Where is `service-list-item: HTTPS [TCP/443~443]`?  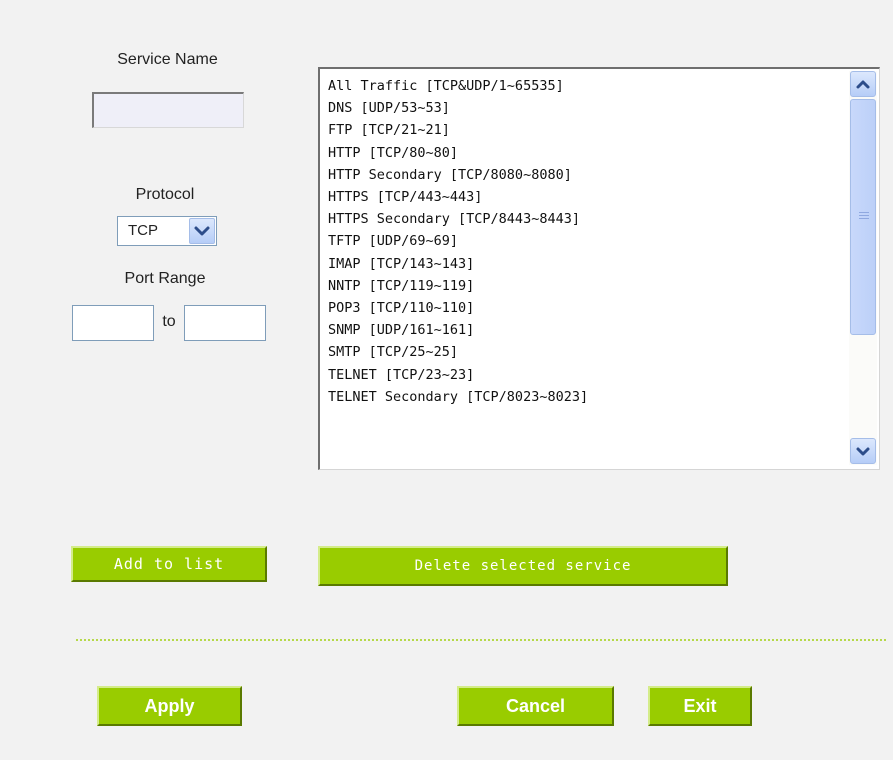 service-list-item: HTTPS [TCP/443~443] is located at coordinates (458, 197).